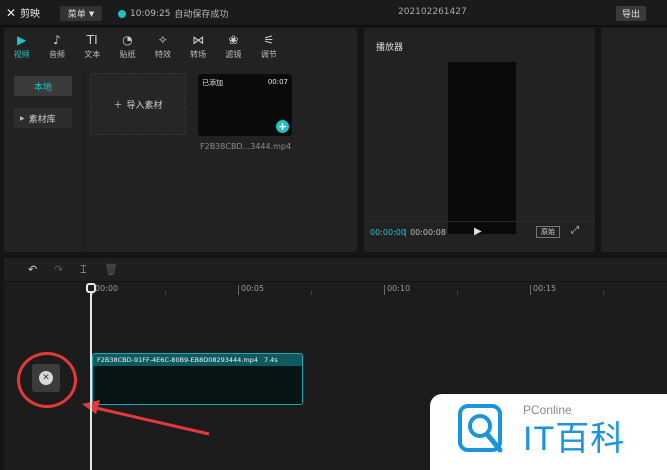  I want to click on watermark-brand: PConline, so click(547, 410).